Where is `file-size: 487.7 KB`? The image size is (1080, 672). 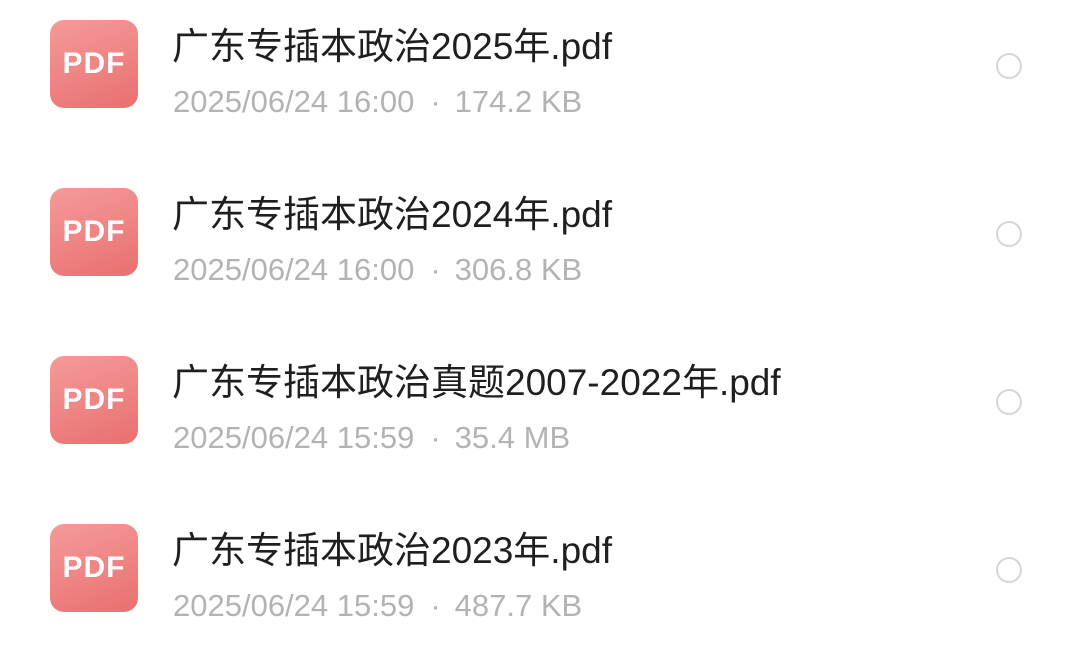
file-size: 487.7 KB is located at coordinates (518, 605).